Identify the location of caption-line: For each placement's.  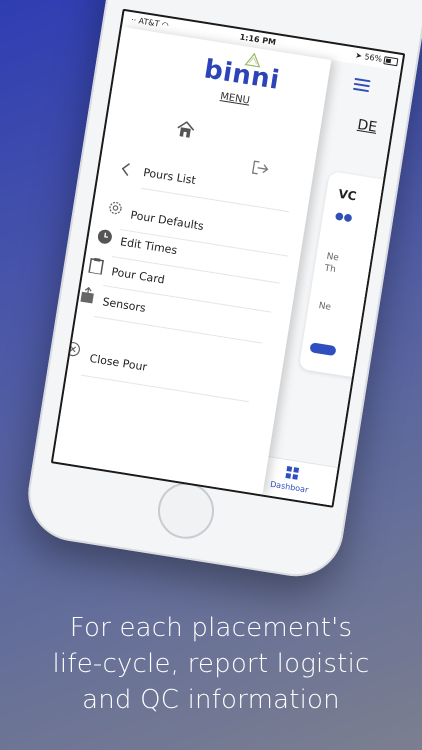
(211, 628).